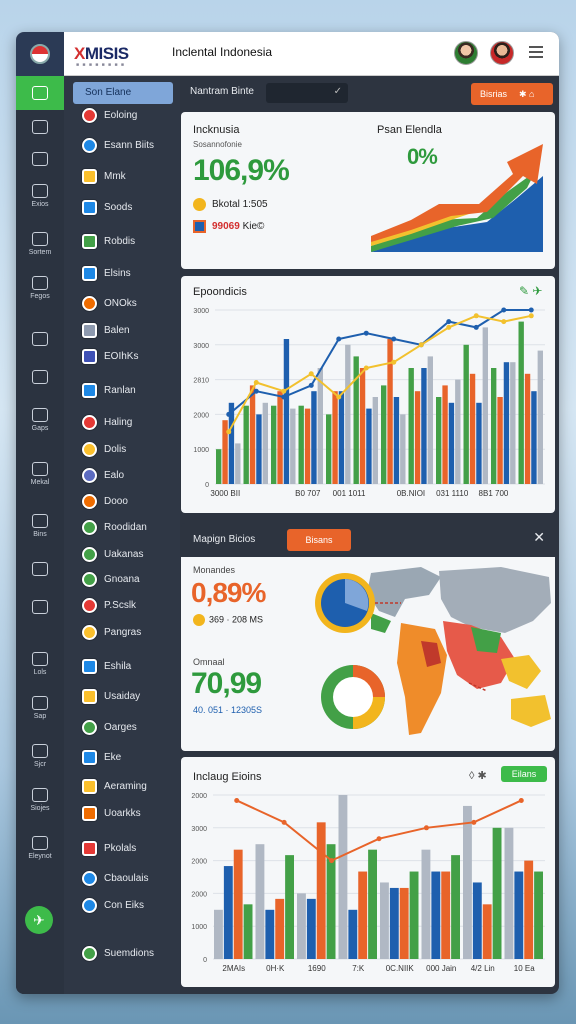  Describe the element at coordinates (106, 666) in the screenshot. I see `sidebar-item: Eshila` at that location.